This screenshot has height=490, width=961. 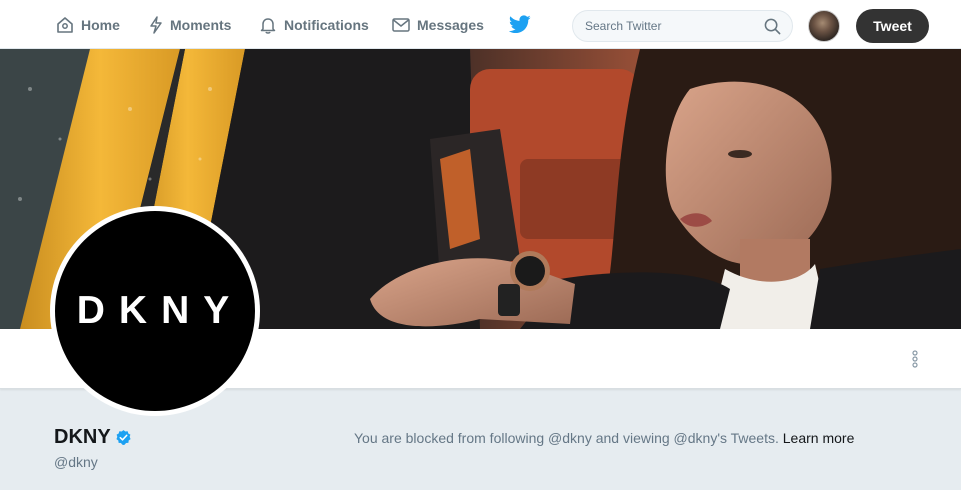 I want to click on more-icon, so click(x=915, y=359).